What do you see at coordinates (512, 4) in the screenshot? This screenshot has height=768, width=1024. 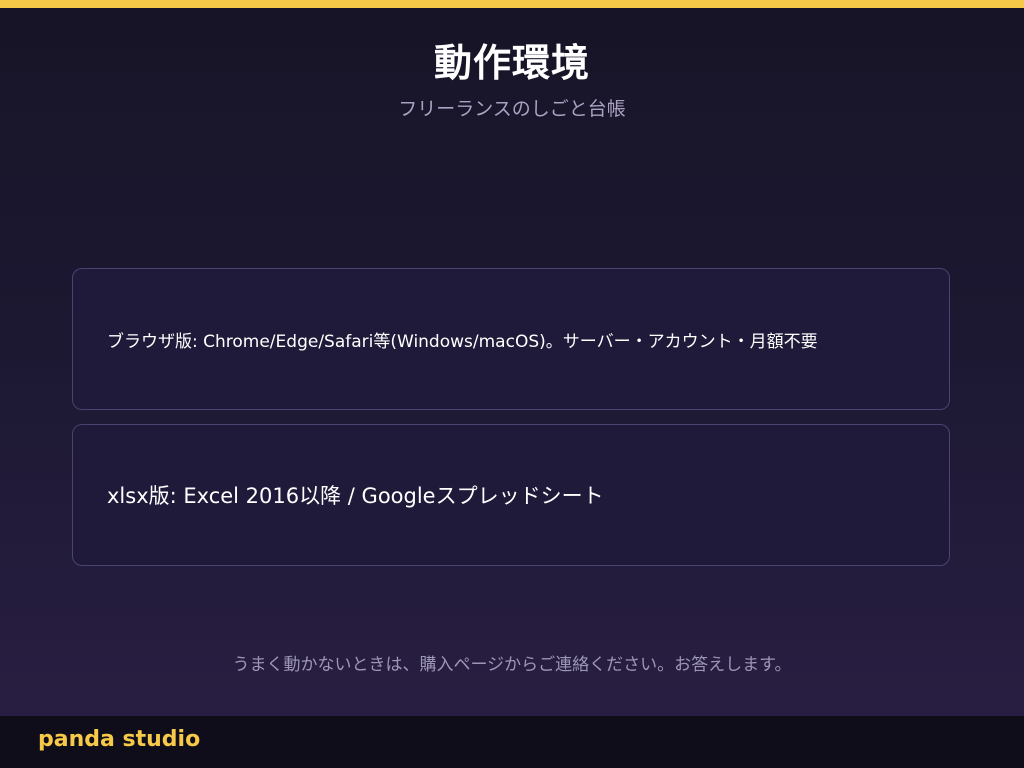 I see `top-accent-bar` at bounding box center [512, 4].